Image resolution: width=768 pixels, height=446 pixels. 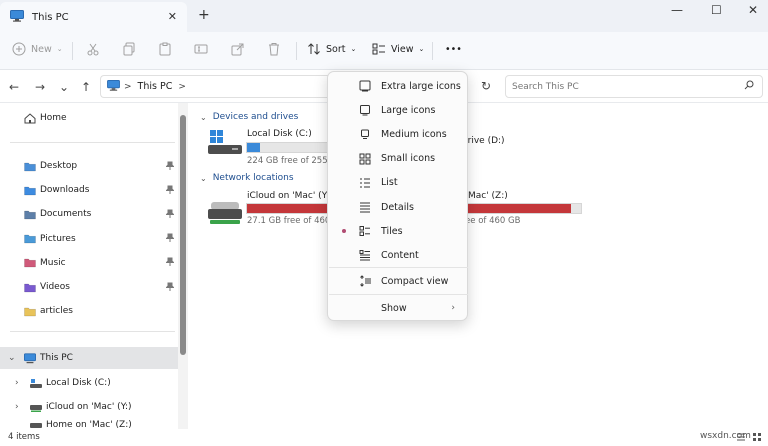 What do you see at coordinates (183, 235) in the screenshot?
I see `sidebar-scroll-thumb` at bounding box center [183, 235].